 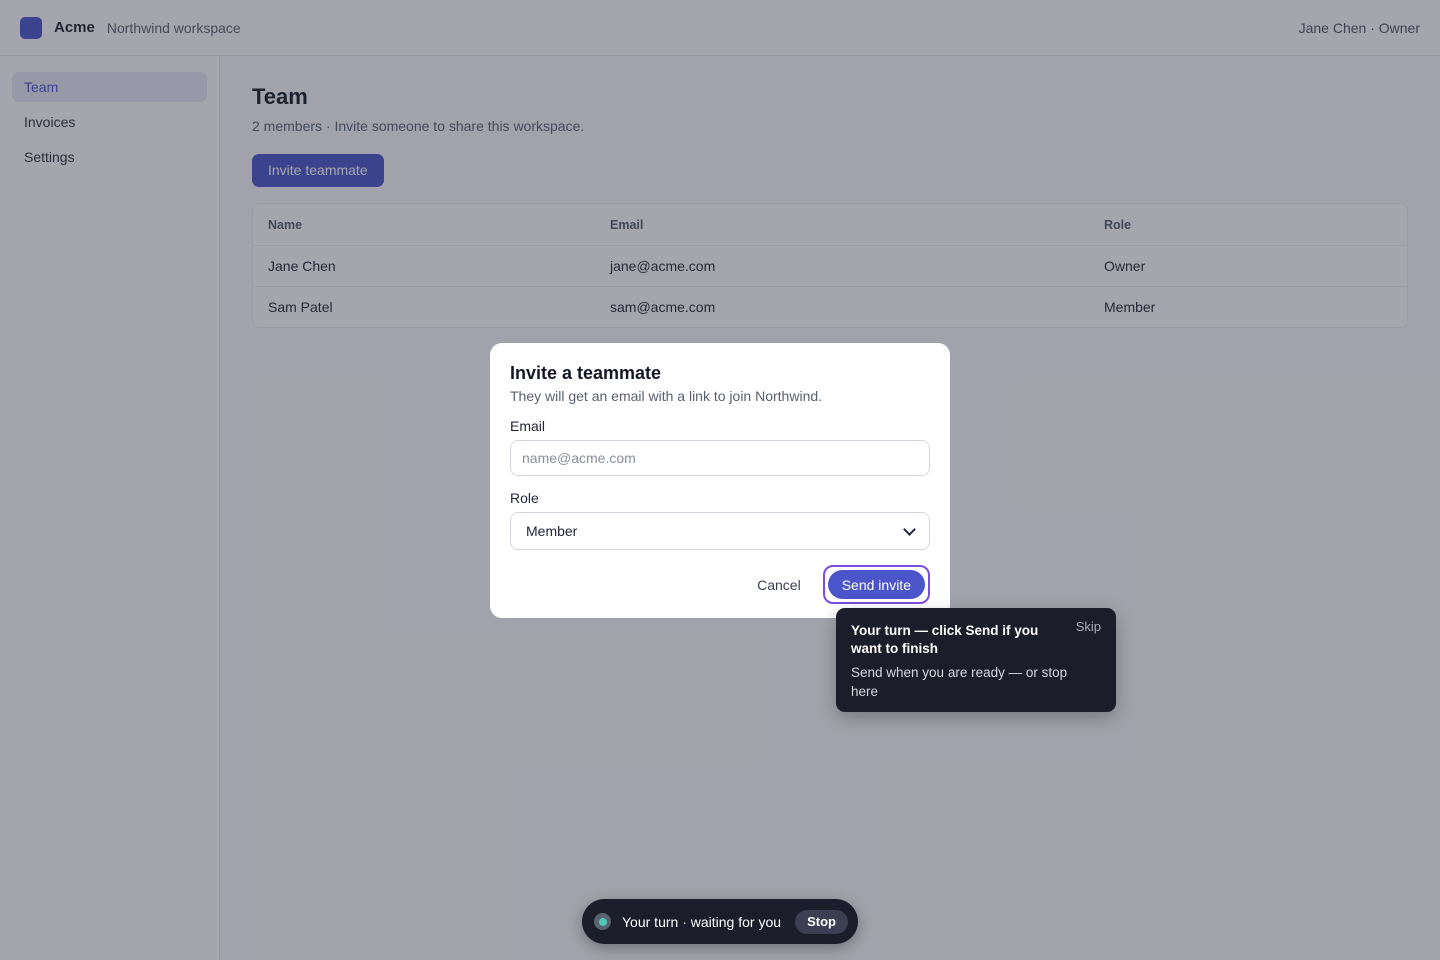 I want to click on stop-button: Stop, so click(x=821, y=921).